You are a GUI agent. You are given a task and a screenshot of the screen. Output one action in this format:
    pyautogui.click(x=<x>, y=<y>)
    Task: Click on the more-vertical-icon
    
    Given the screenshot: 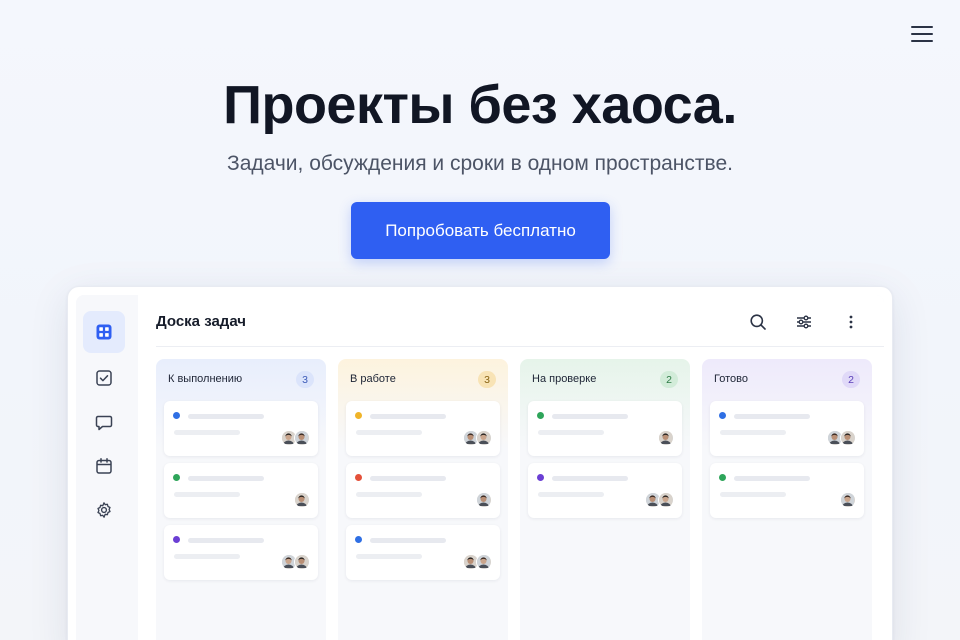 What is the action you would take?
    pyautogui.click(x=851, y=322)
    